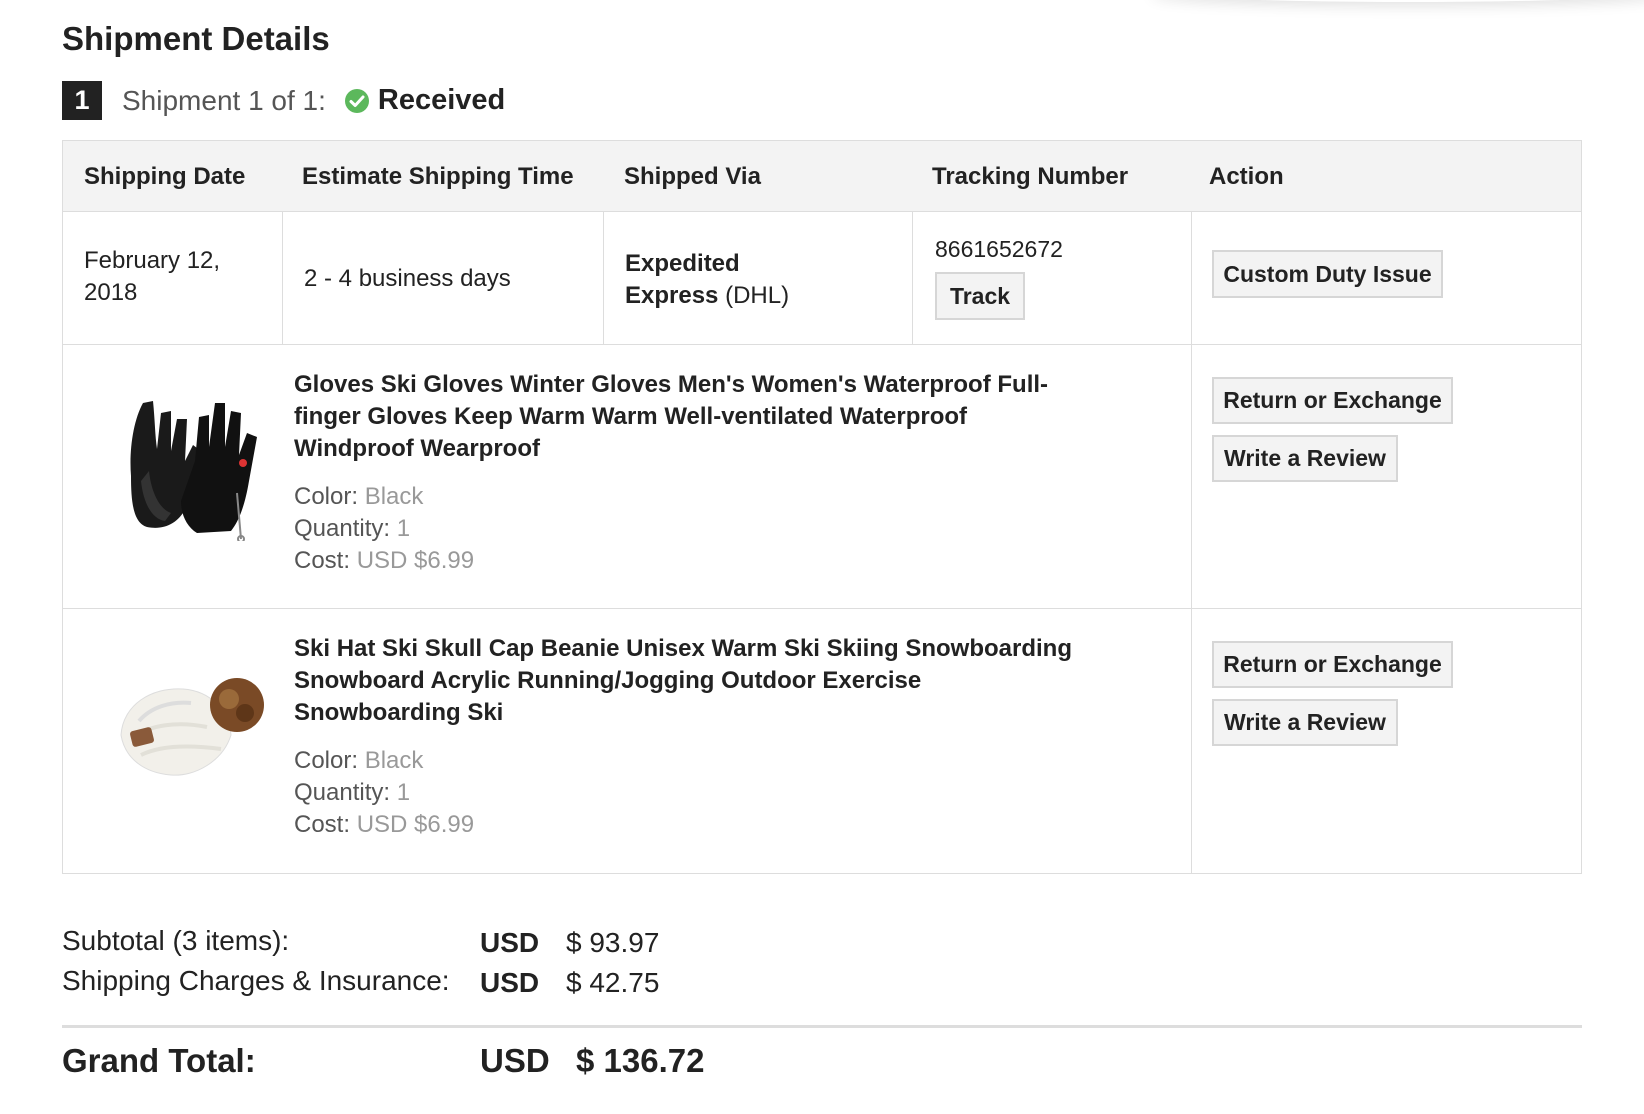 Image resolution: width=1644 pixels, height=1114 pixels. What do you see at coordinates (613, 982) in the screenshot?
I see `shipping-charges-value: $ 42.75` at bounding box center [613, 982].